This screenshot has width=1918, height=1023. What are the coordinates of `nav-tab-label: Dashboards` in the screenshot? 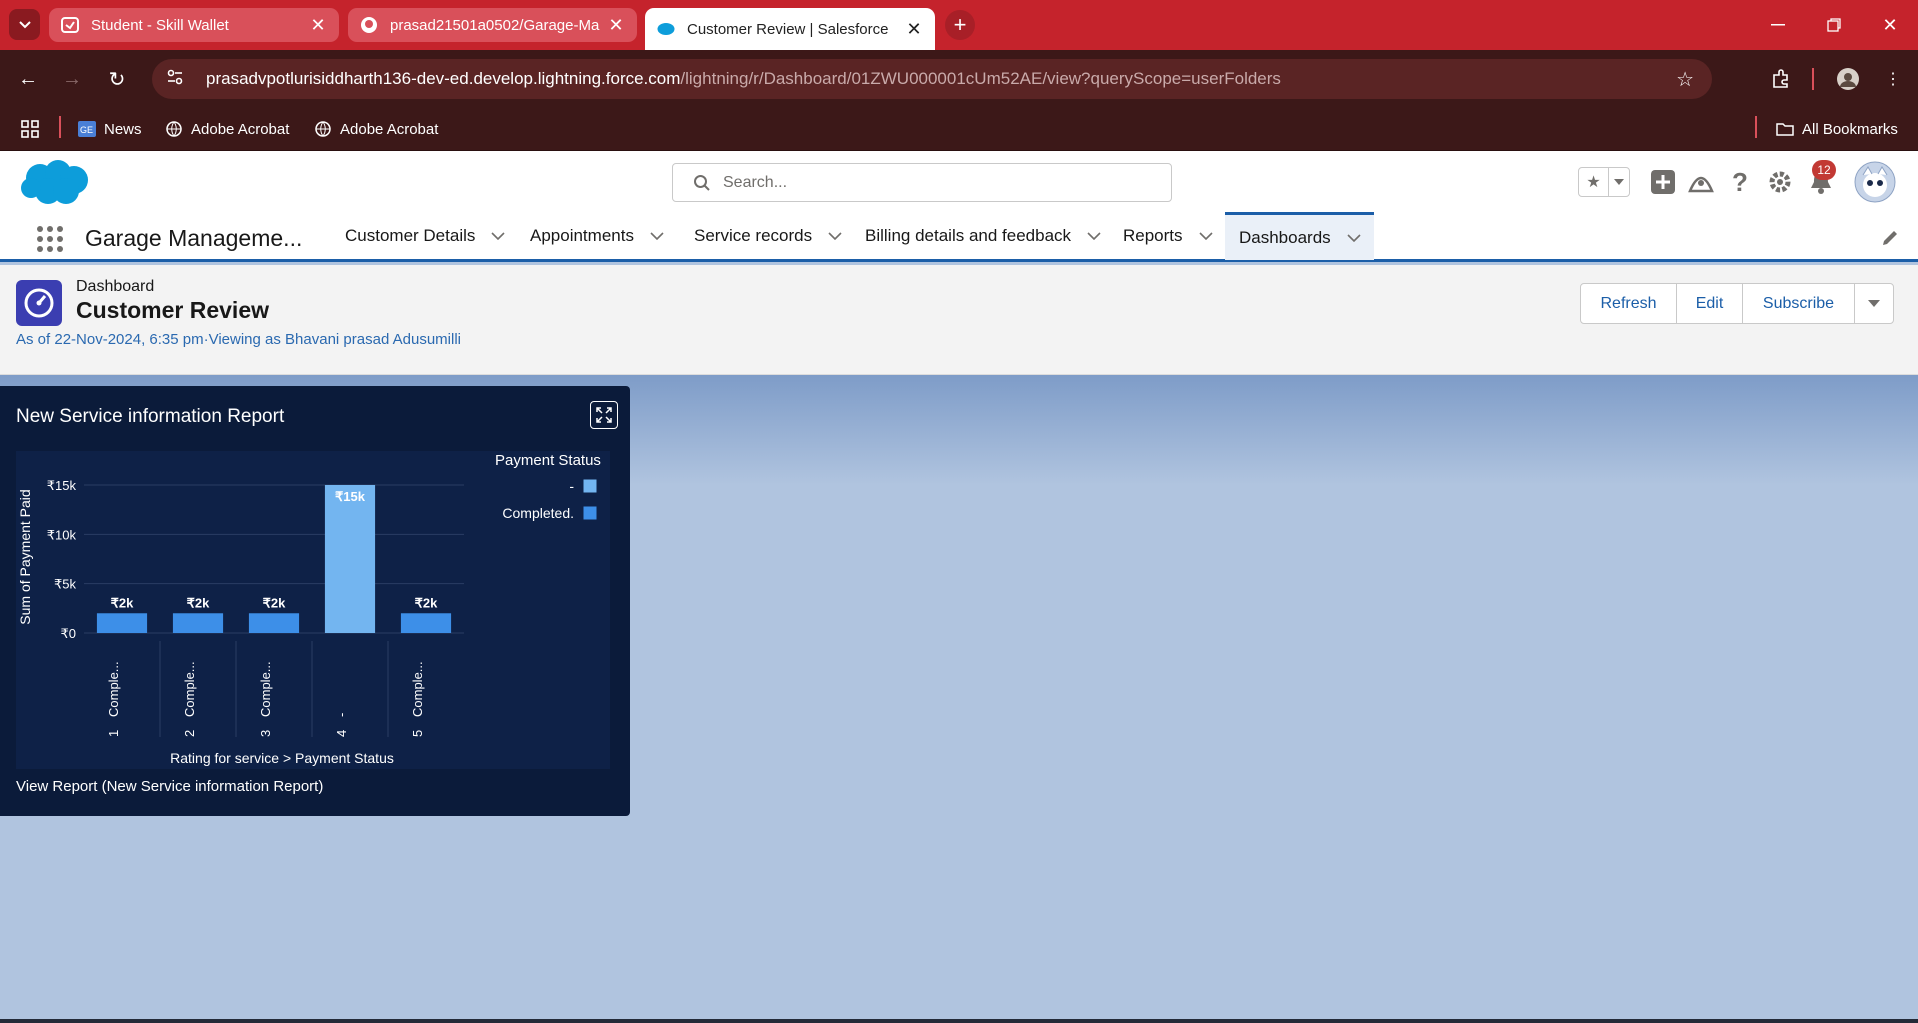 It's located at (1285, 237).